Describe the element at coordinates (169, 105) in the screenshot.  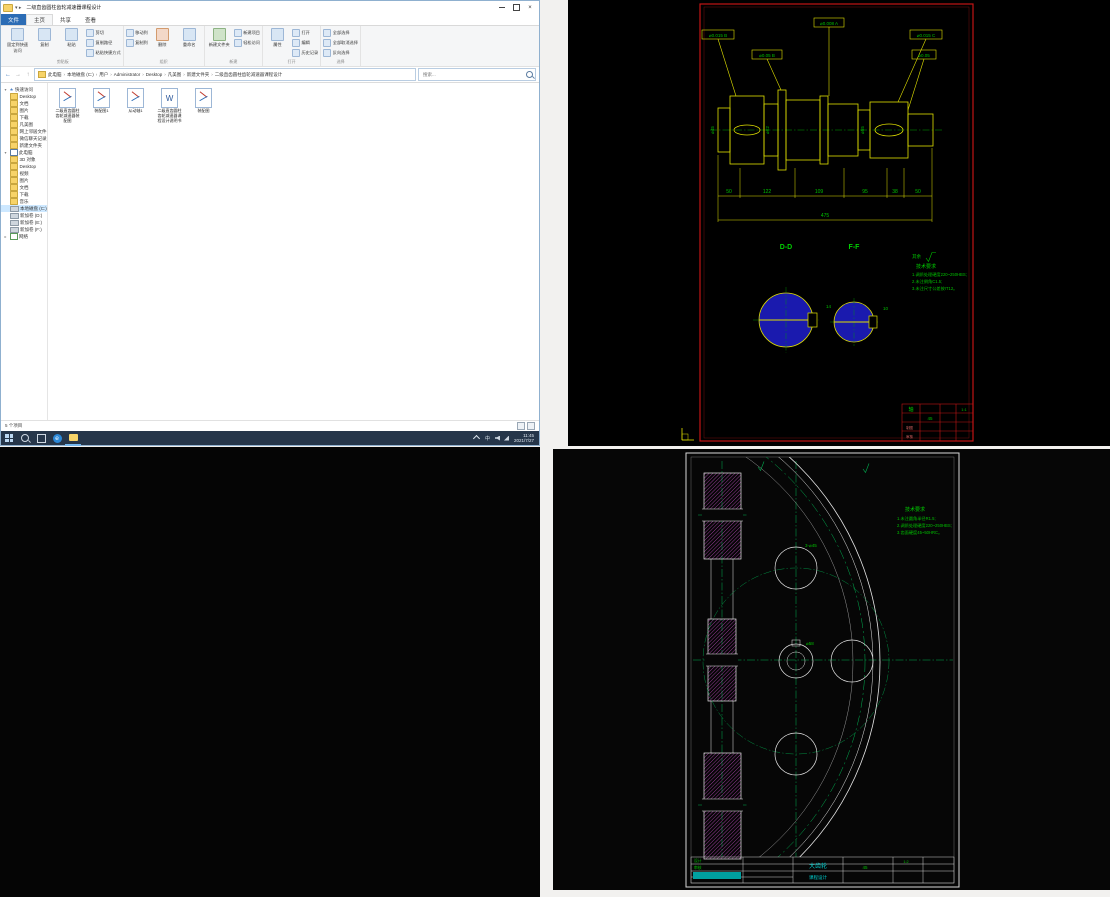
I see `file-item: W 二级直齿圆柱齿轮减速器课程设计说明书` at that location.